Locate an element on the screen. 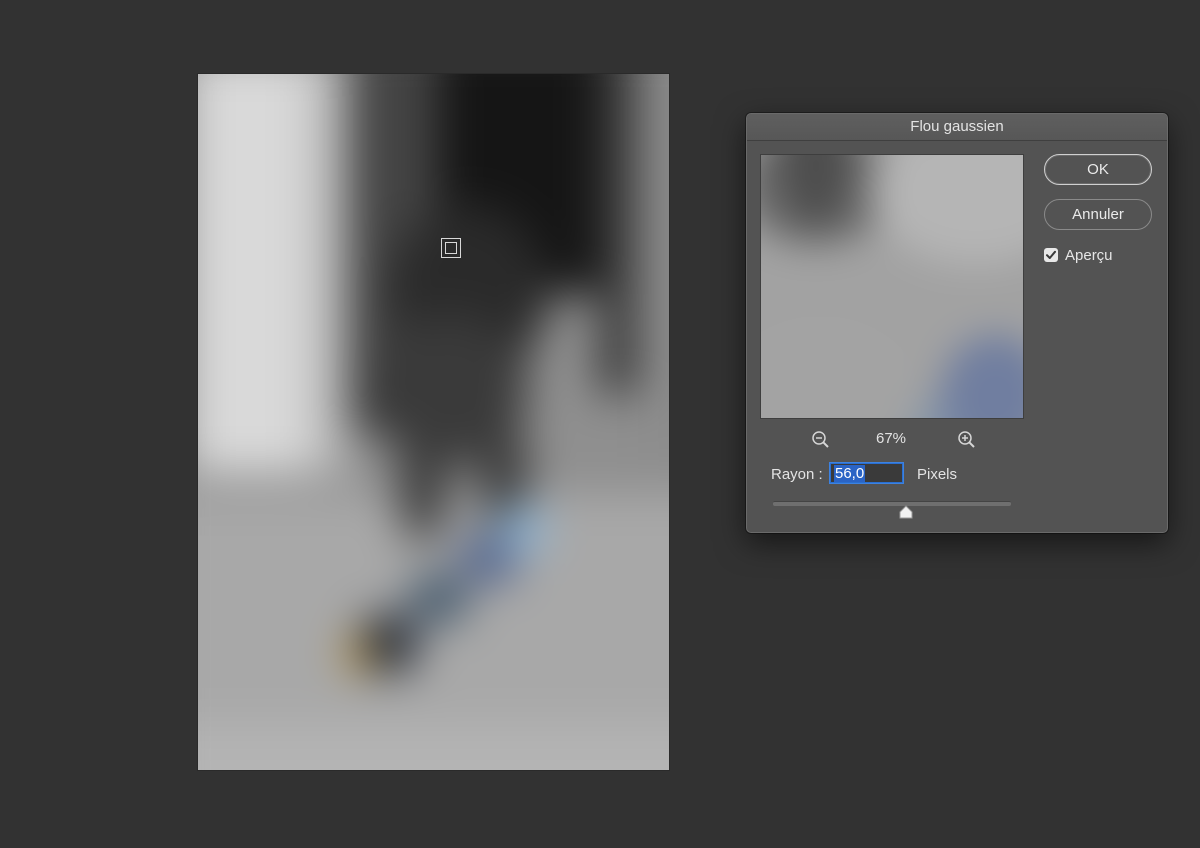 This screenshot has width=1200, height=848. radius-value: 56,0 is located at coordinates (850, 473).